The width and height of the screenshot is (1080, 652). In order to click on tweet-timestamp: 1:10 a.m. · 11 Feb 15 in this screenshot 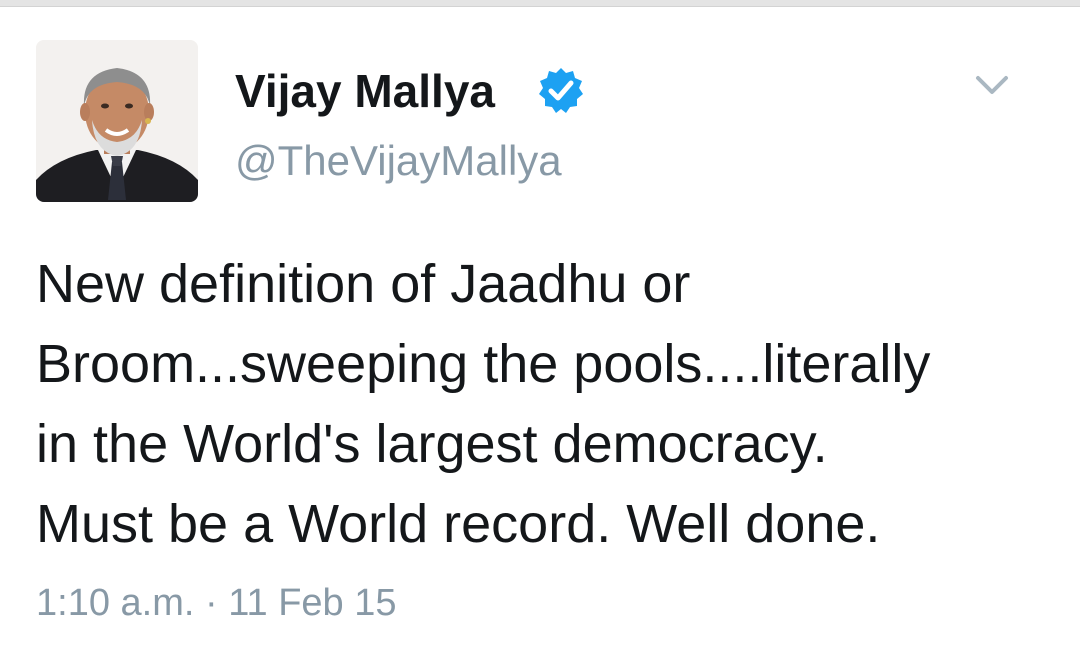, I will do `click(216, 603)`.